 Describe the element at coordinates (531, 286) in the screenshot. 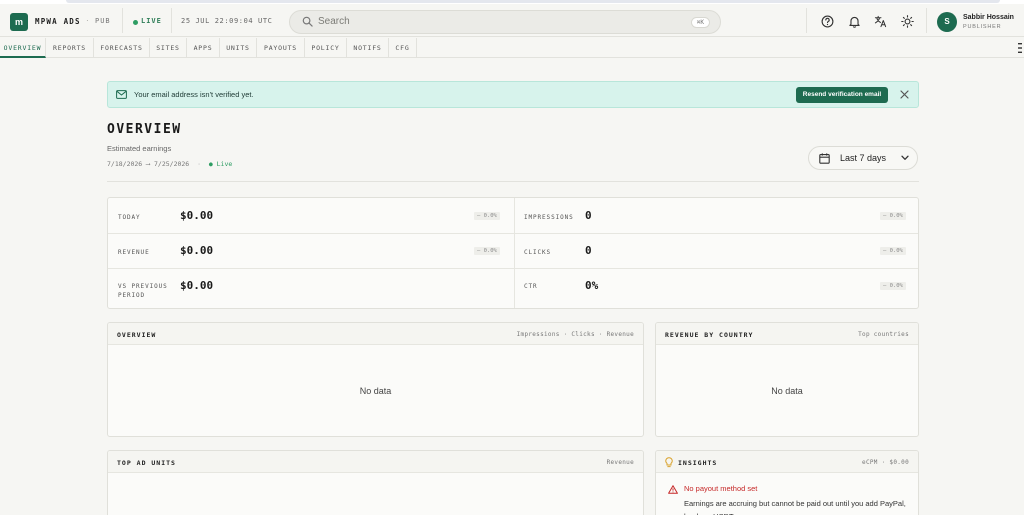

I see `stat-ctr-label: CTR` at that location.